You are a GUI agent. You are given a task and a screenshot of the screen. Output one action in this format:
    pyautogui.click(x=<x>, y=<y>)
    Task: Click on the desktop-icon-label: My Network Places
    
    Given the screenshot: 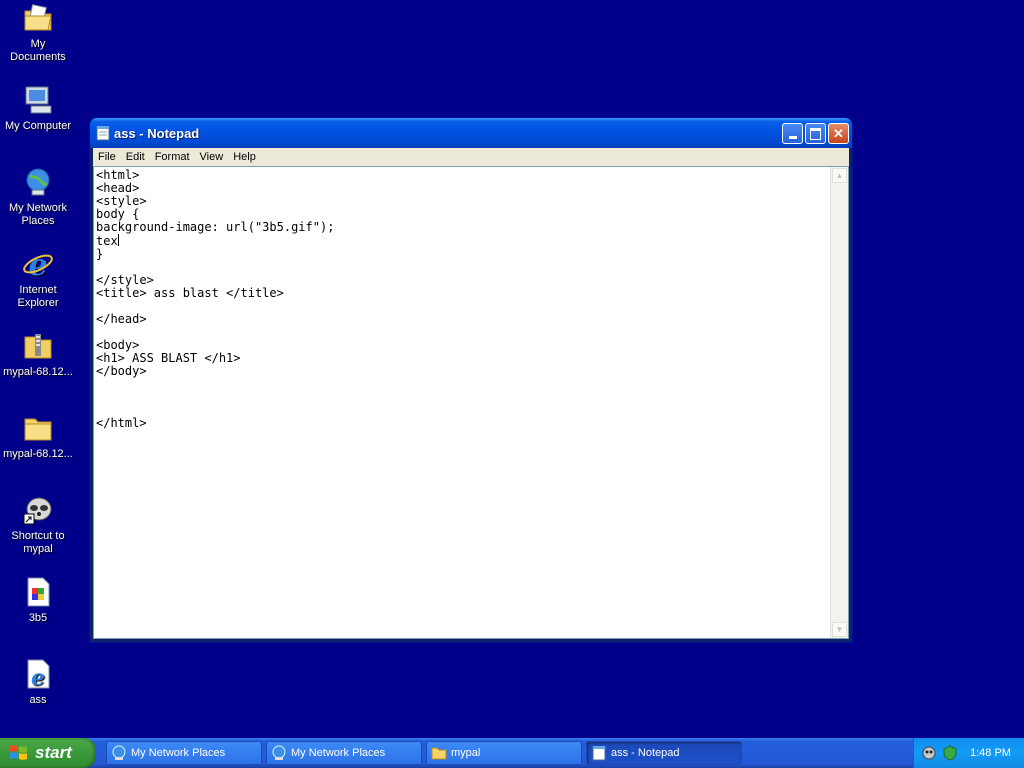 What is the action you would take?
    pyautogui.click(x=38, y=214)
    